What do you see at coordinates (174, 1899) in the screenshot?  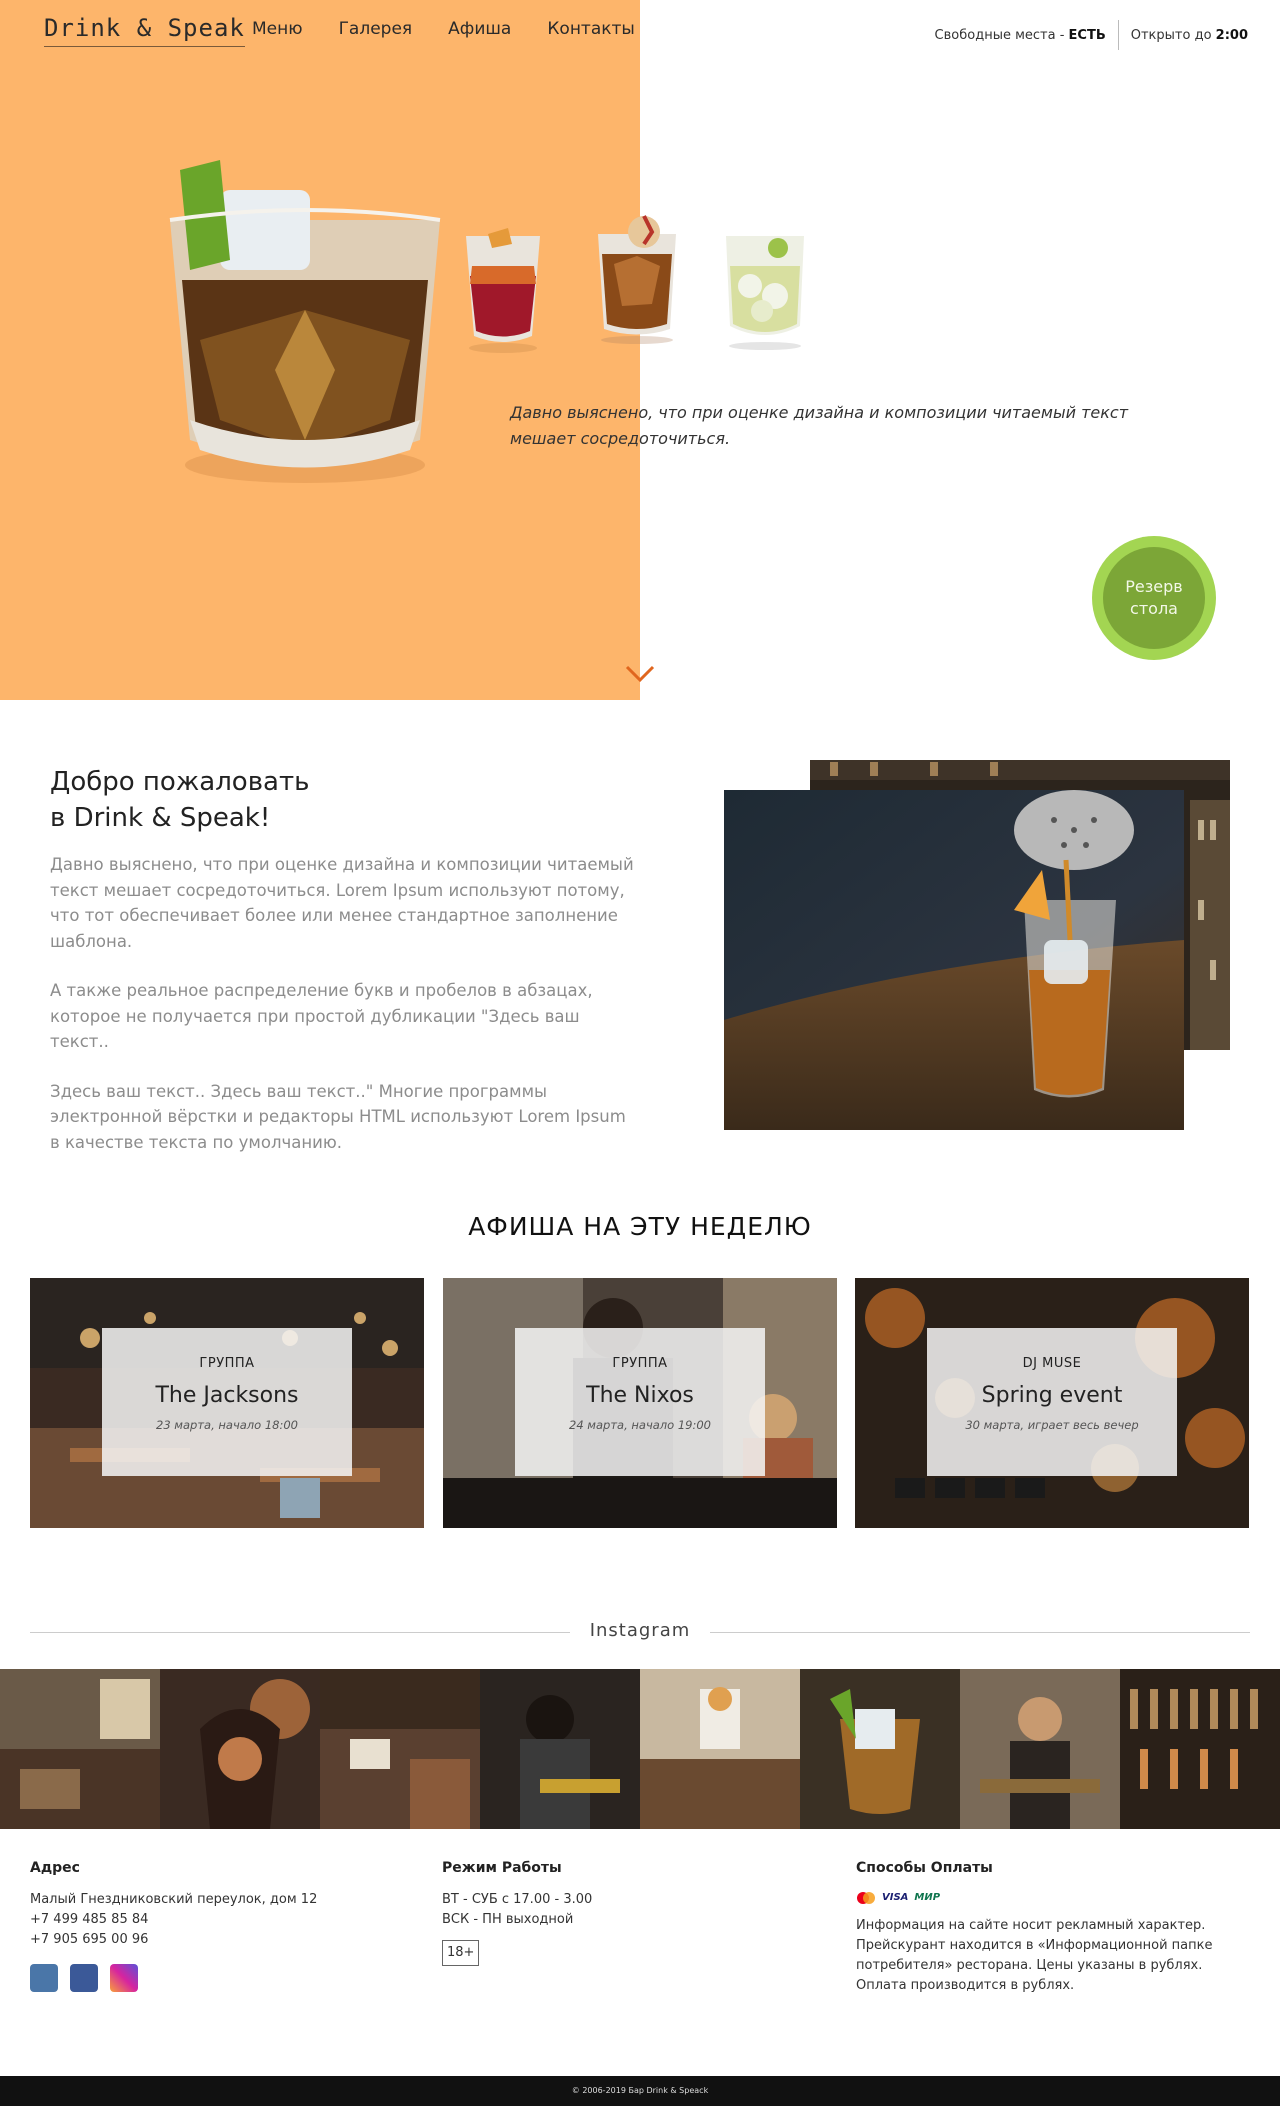 I see `address-text: Малый Гнездниковский переулок, дом 12` at bounding box center [174, 1899].